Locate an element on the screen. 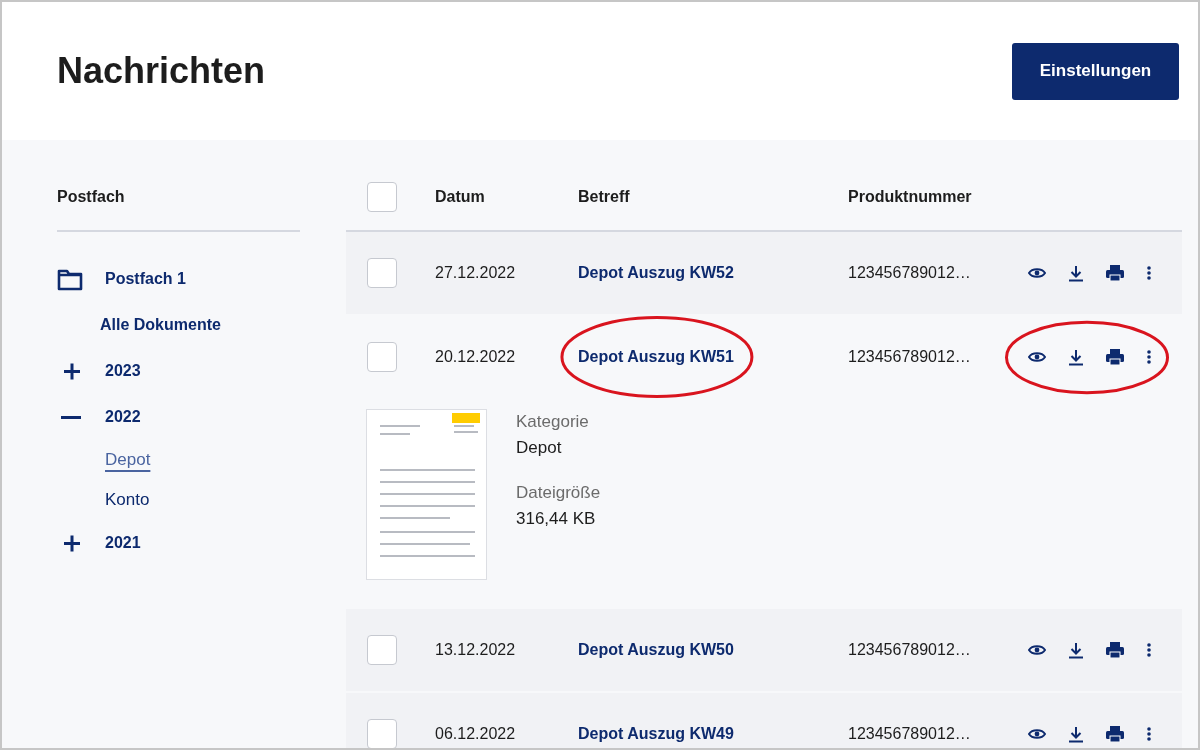 This screenshot has width=1200, height=750. detail-label: Dateigröße is located at coordinates (558, 493).